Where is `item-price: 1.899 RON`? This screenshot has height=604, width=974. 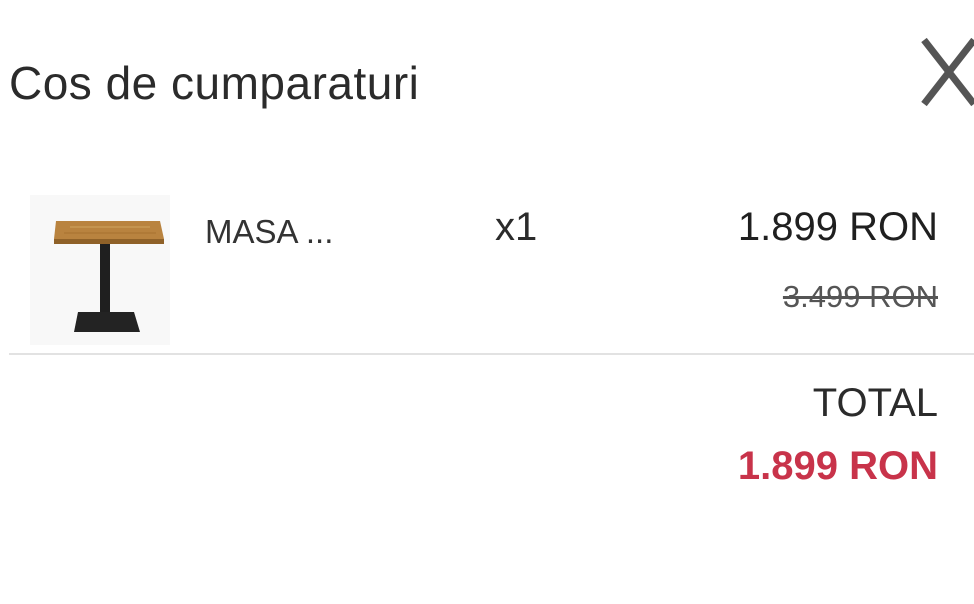
item-price: 1.899 RON is located at coordinates (837, 227).